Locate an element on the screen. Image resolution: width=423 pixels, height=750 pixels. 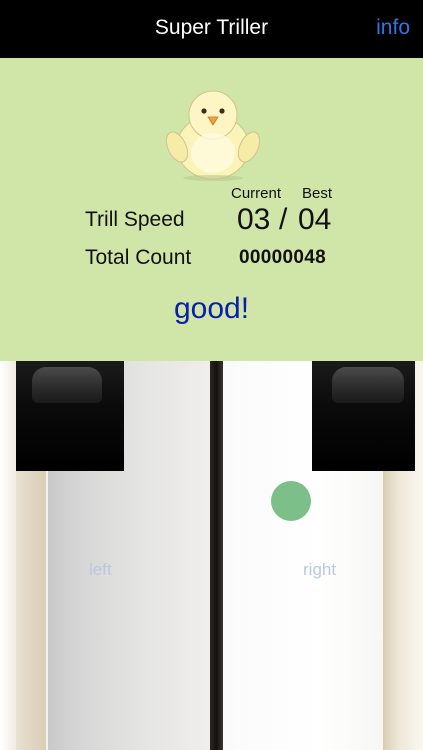
black-key-left is located at coordinates (70, 416).